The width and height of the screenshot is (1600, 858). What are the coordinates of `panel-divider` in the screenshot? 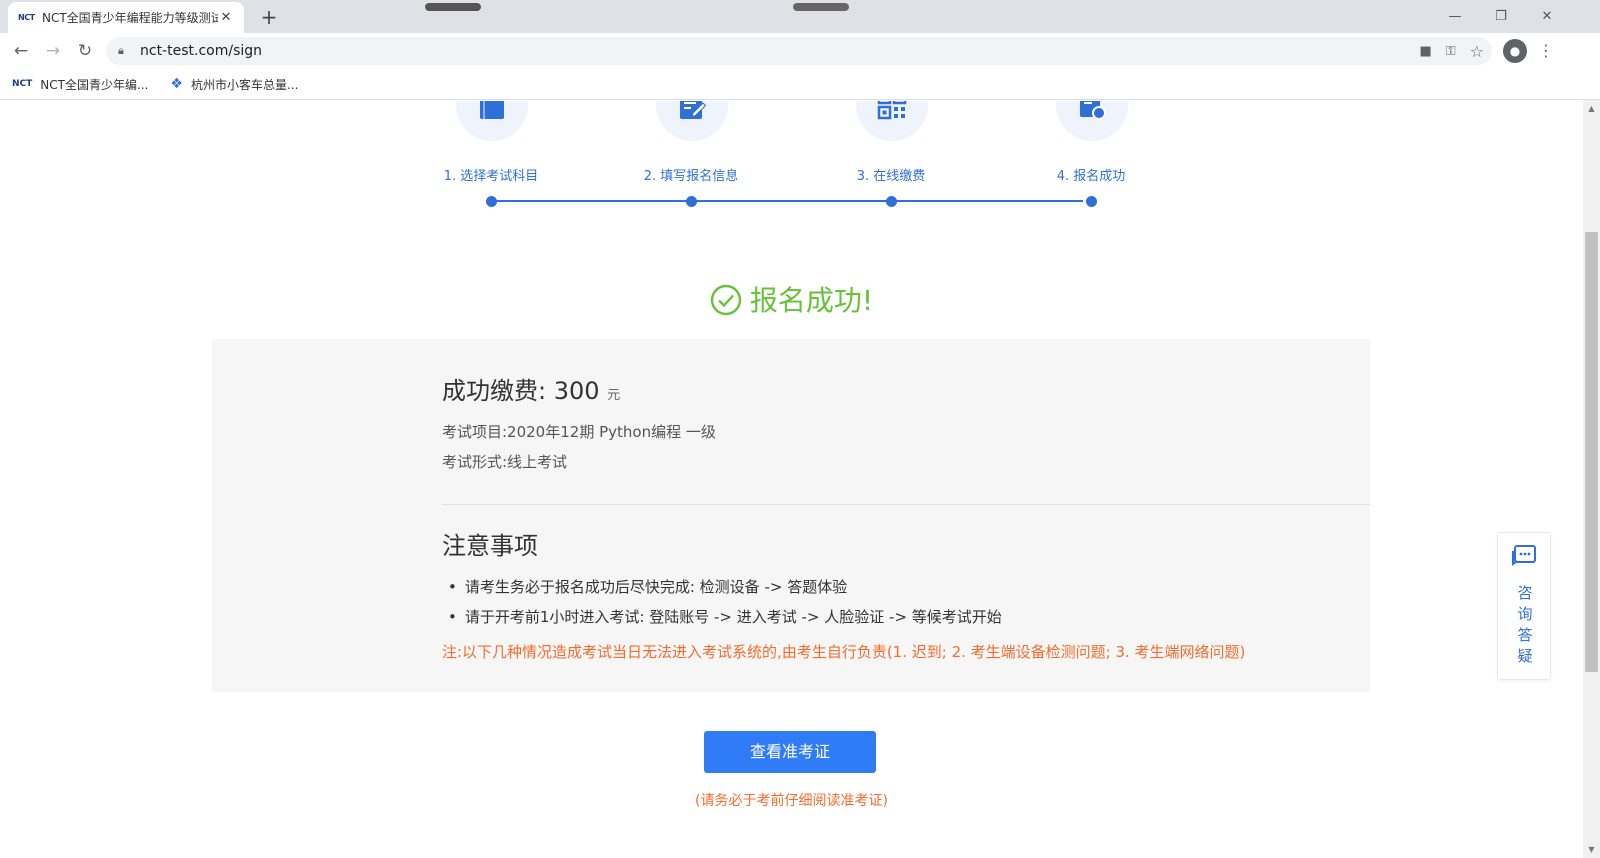 It's located at (906, 504).